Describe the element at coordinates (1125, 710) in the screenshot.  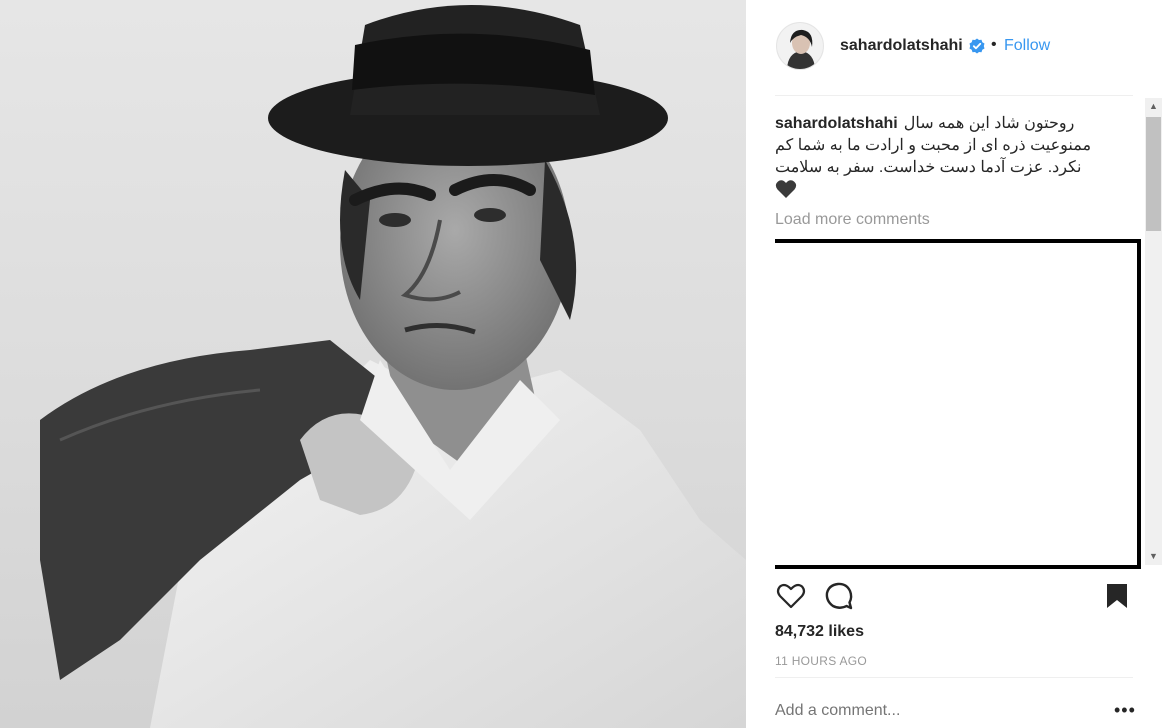
I see `more-options-icon: •••` at that location.